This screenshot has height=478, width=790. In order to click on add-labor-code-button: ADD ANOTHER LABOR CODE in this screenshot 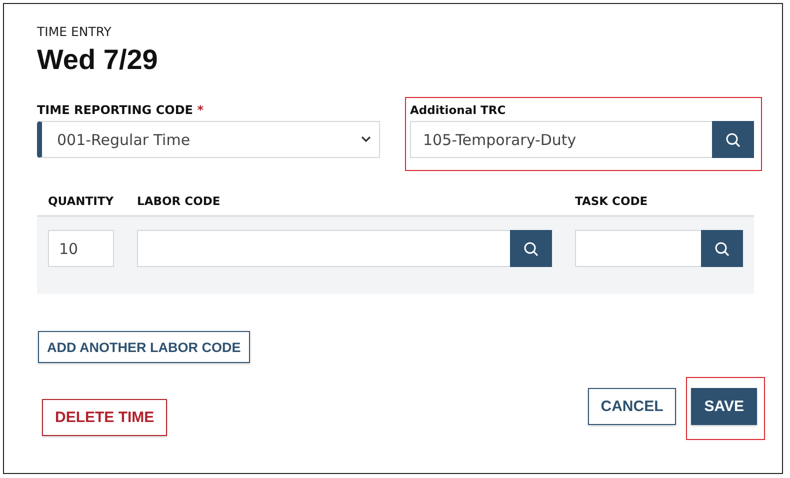, I will do `click(144, 347)`.